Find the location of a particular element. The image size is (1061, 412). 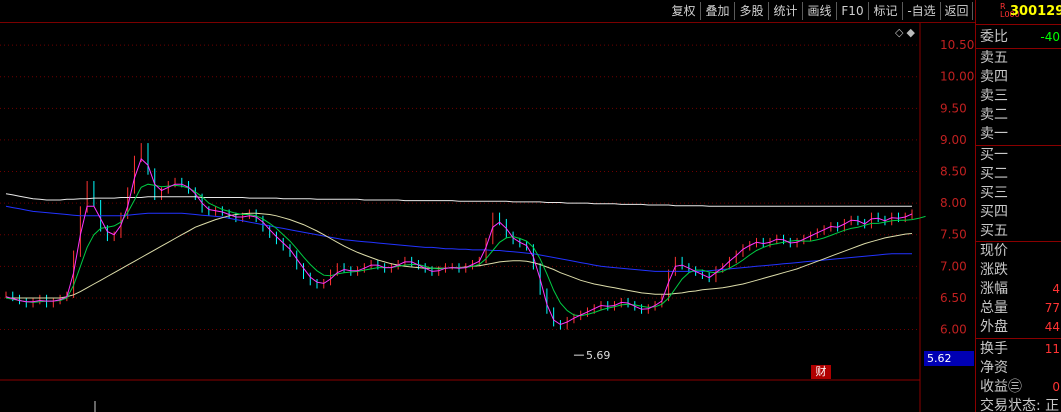

stat-row-3: 总量 77 is located at coordinates (1018, 308).